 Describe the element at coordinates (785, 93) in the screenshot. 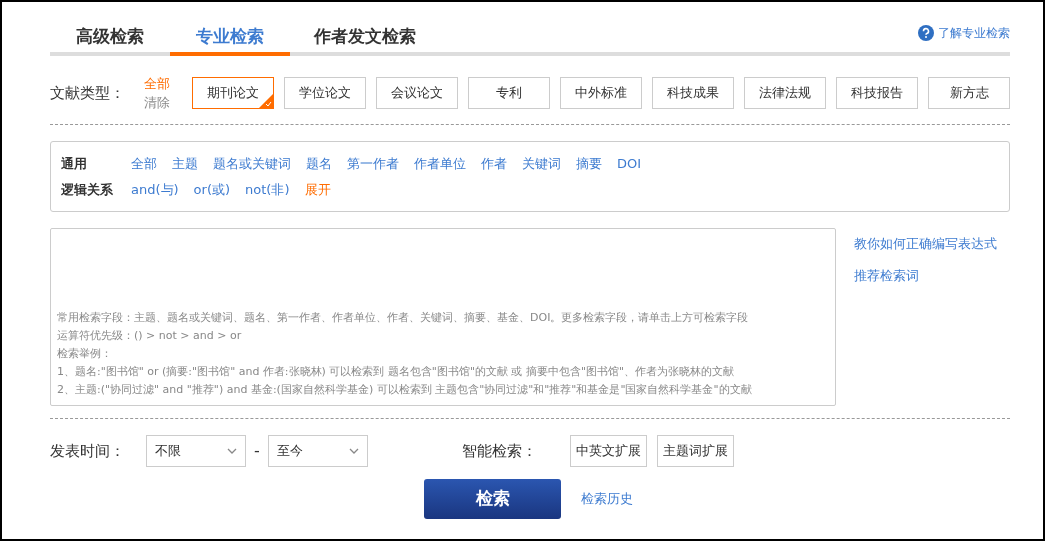

I see `doc-type-chip: 法律法规` at that location.